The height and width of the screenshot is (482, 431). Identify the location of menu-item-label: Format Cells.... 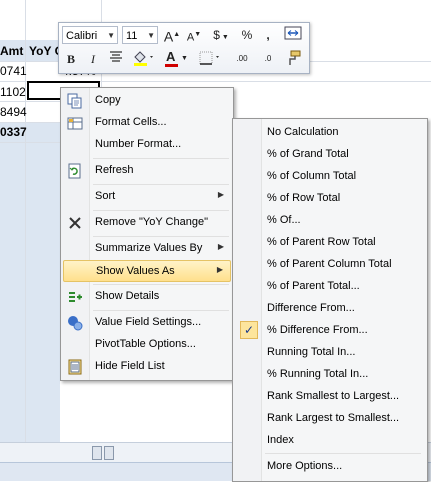
(131, 122).